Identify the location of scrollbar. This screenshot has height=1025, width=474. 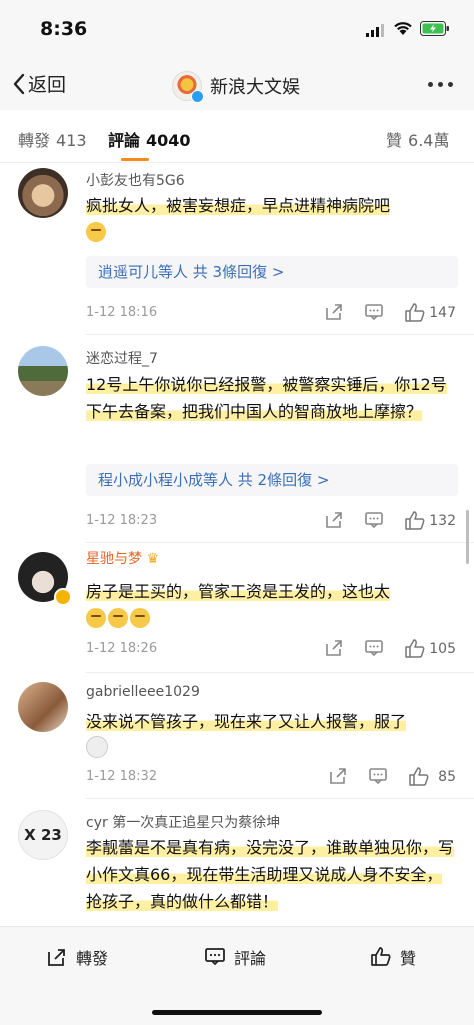
(467, 537).